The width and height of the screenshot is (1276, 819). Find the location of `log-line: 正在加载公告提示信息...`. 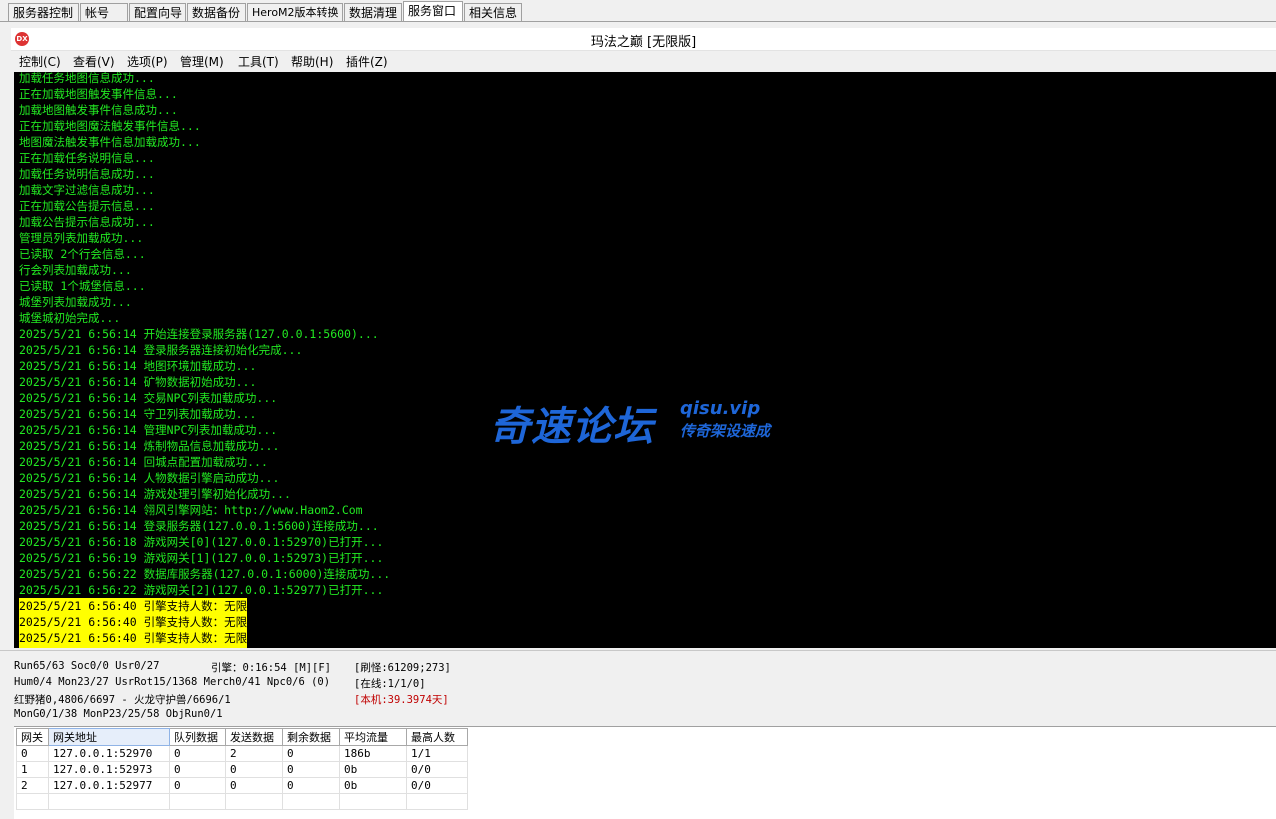

log-line: 正在加载公告提示信息... is located at coordinates (87, 206).